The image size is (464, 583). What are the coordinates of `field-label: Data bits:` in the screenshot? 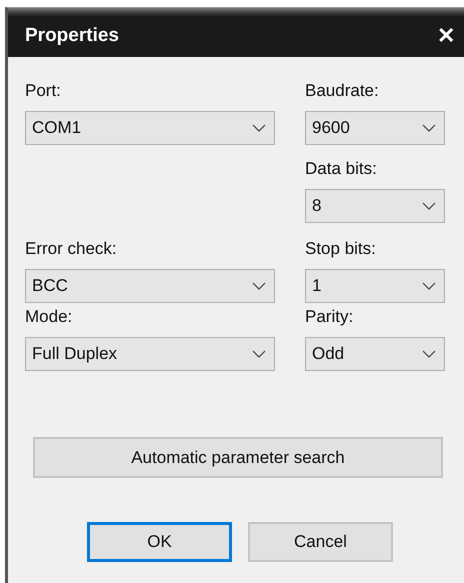 It's located at (341, 169).